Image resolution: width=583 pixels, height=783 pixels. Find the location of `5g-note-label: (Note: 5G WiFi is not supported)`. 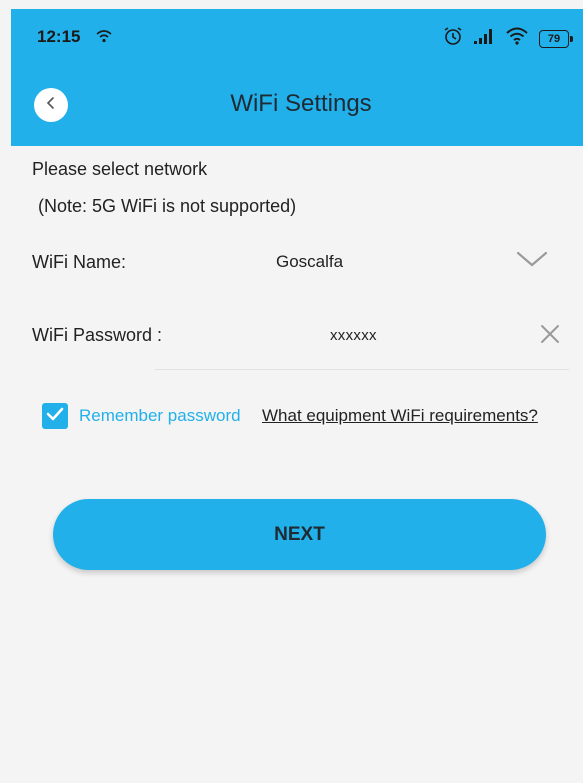

5g-note-label: (Note: 5G WiFi is not supported) is located at coordinates (167, 206).